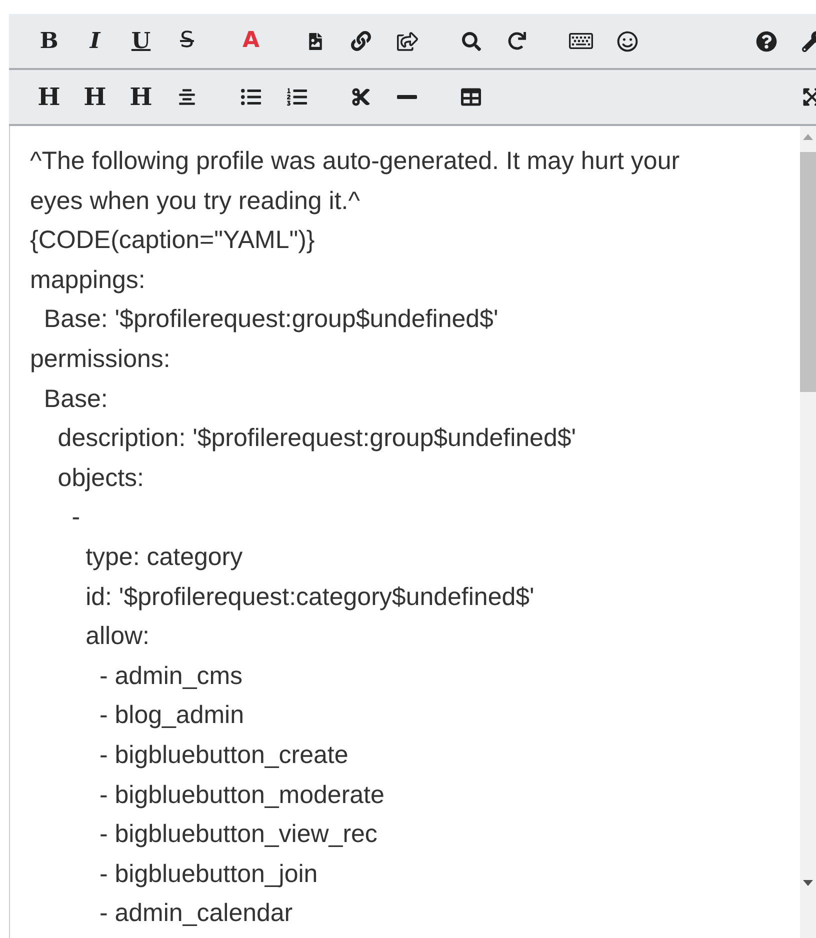 The width and height of the screenshot is (816, 938). Describe the element at coordinates (361, 41) in the screenshot. I see `link-icon` at that location.